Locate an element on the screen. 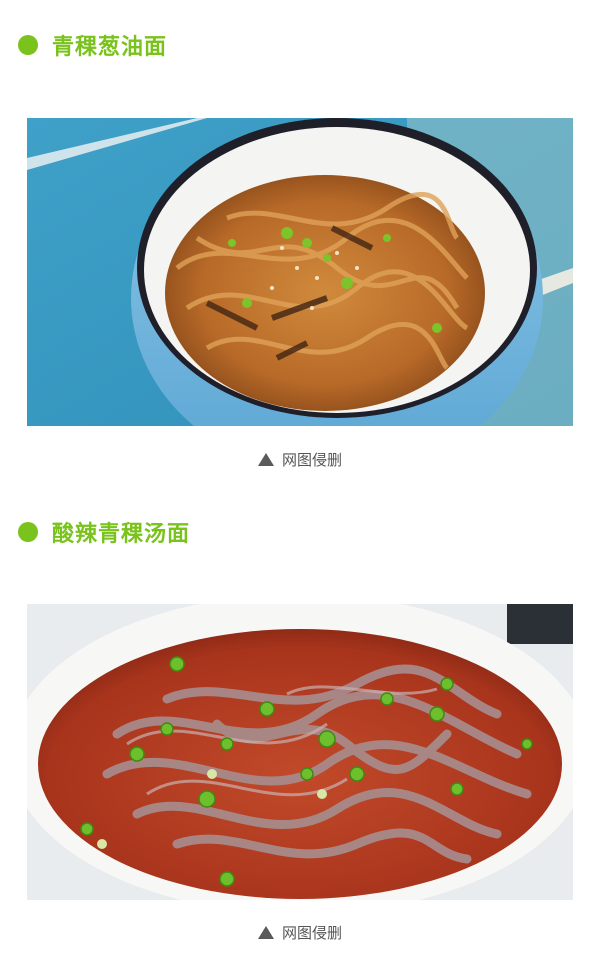 Image resolution: width=600 pixels, height=972 pixels. caption-text-1: 网图侵删 is located at coordinates (311, 460).